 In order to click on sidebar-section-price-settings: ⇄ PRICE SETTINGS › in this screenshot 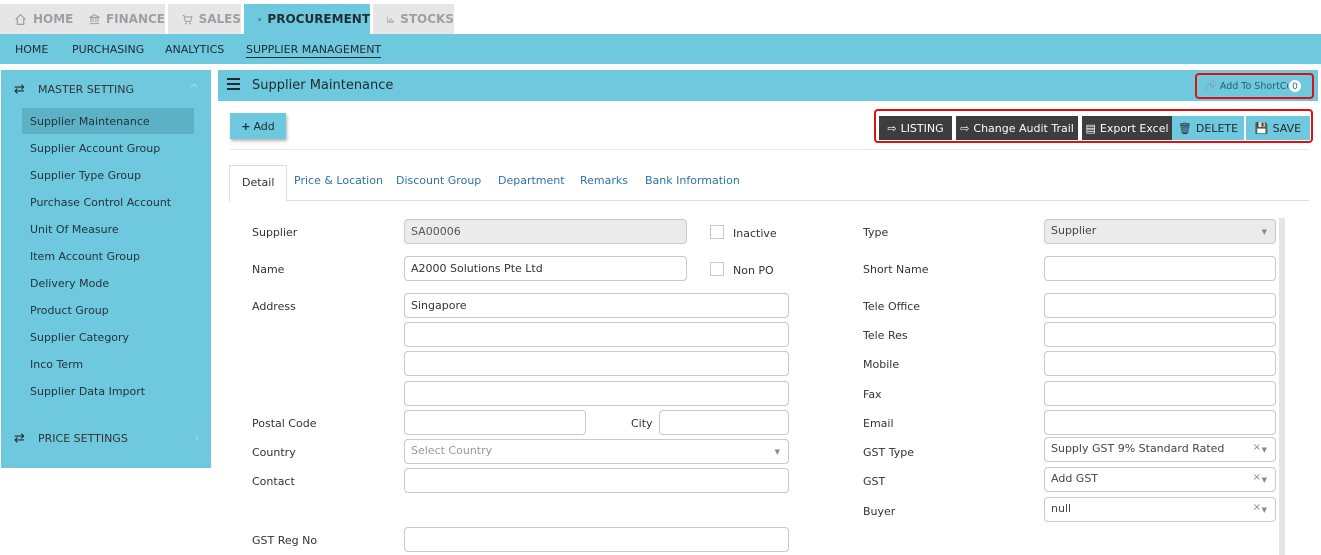, I will do `click(106, 438)`.